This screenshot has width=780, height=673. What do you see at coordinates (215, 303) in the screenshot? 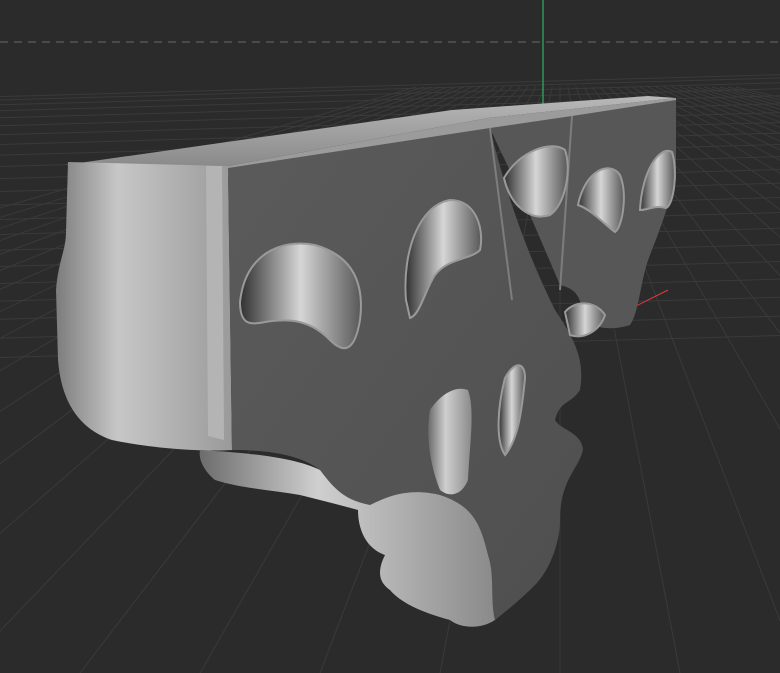
I see `end-cap-bevel` at bounding box center [215, 303].